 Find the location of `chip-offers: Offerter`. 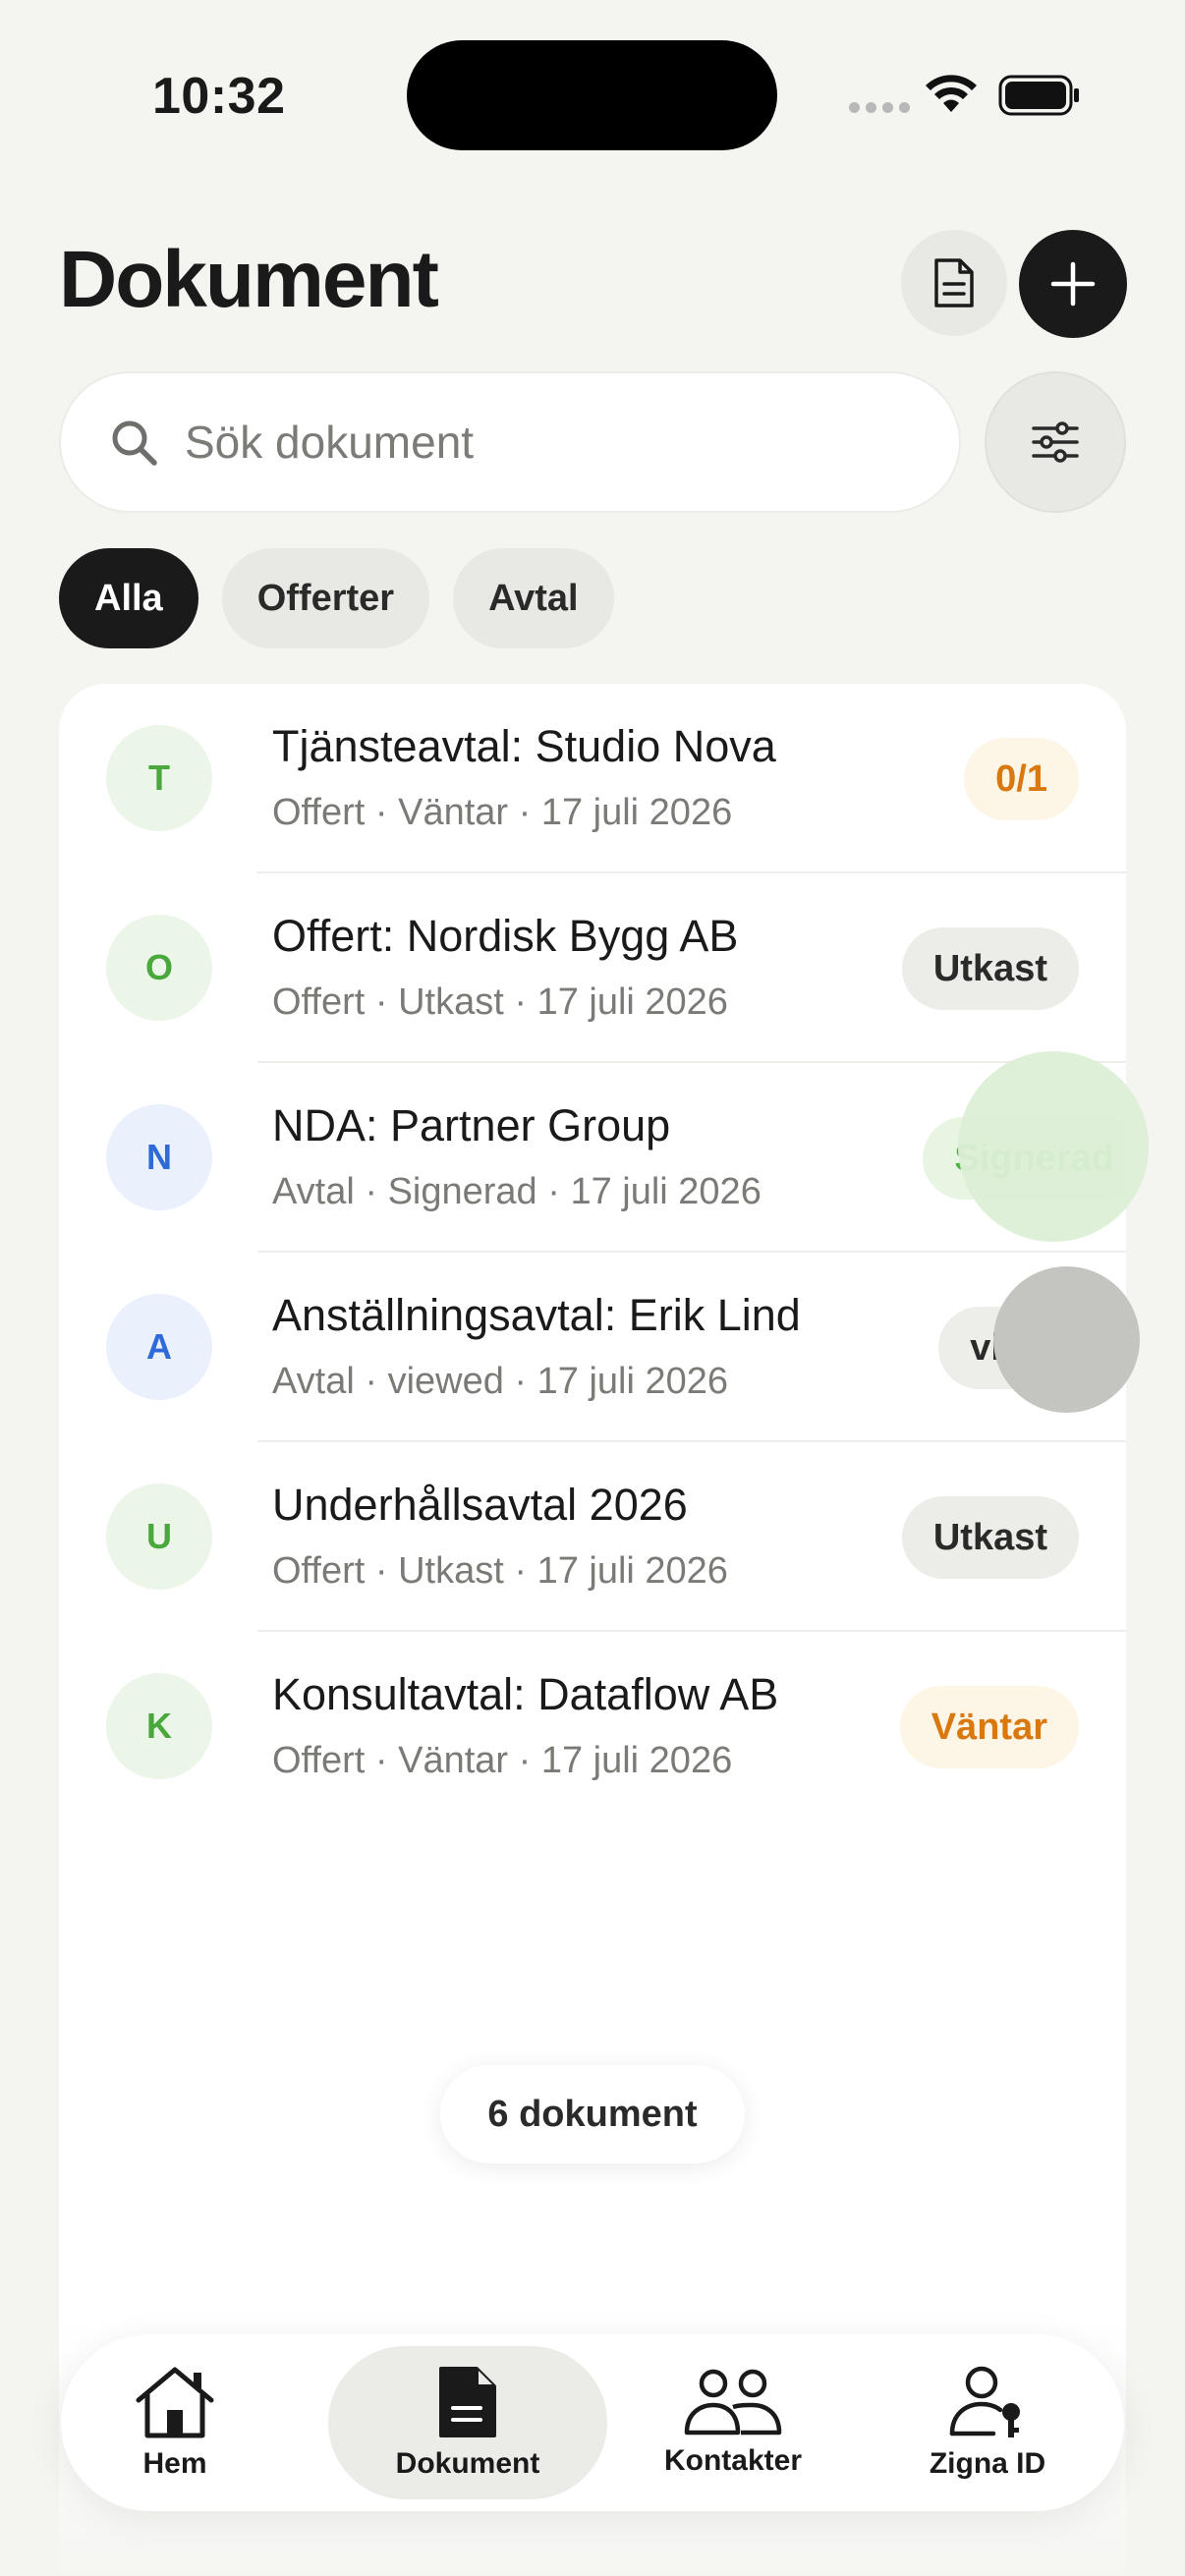

chip-offers: Offerter is located at coordinates (325, 598).